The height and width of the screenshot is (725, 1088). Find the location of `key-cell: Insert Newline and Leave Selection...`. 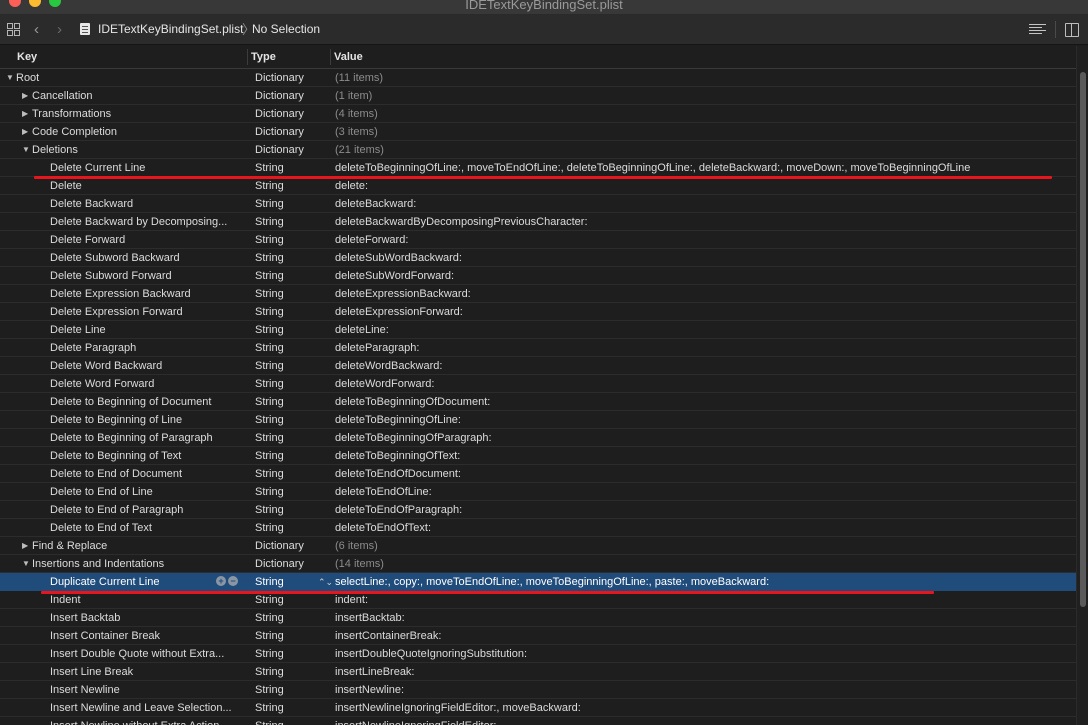

key-cell: Insert Newline and Leave Selection... is located at coordinates (169, 708).